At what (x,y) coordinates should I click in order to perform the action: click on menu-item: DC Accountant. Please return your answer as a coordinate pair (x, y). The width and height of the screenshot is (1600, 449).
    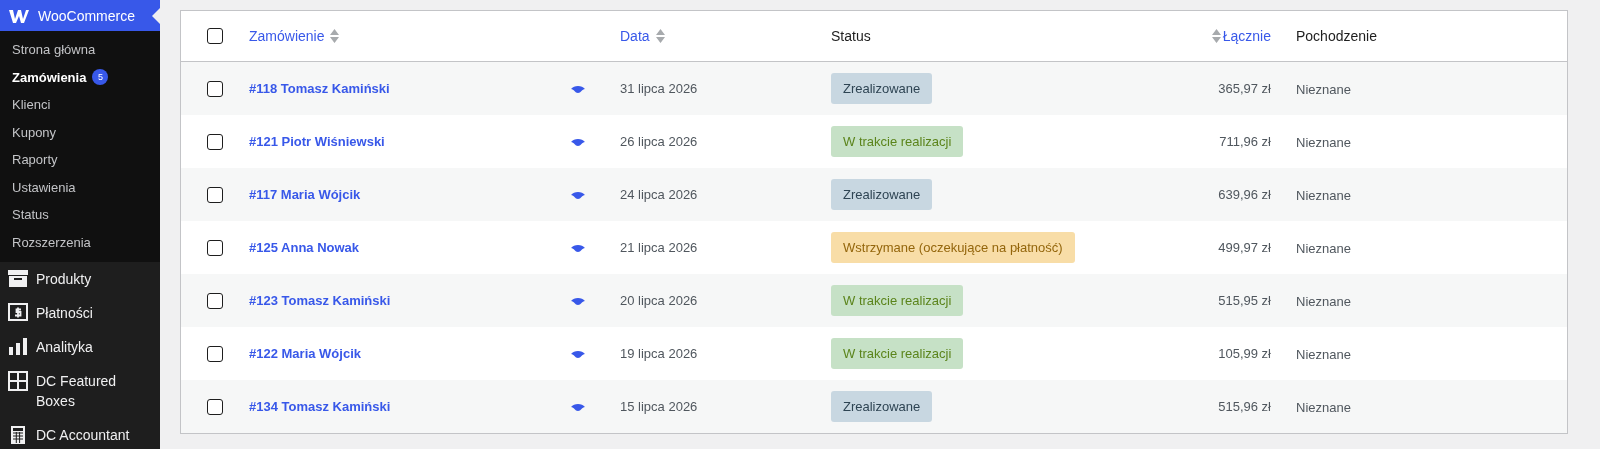
    Looking at the image, I should click on (83, 435).